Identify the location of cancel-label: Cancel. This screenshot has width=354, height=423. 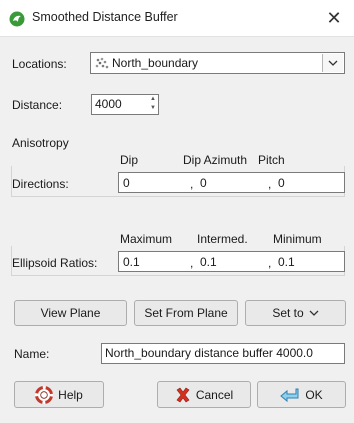
(214, 394).